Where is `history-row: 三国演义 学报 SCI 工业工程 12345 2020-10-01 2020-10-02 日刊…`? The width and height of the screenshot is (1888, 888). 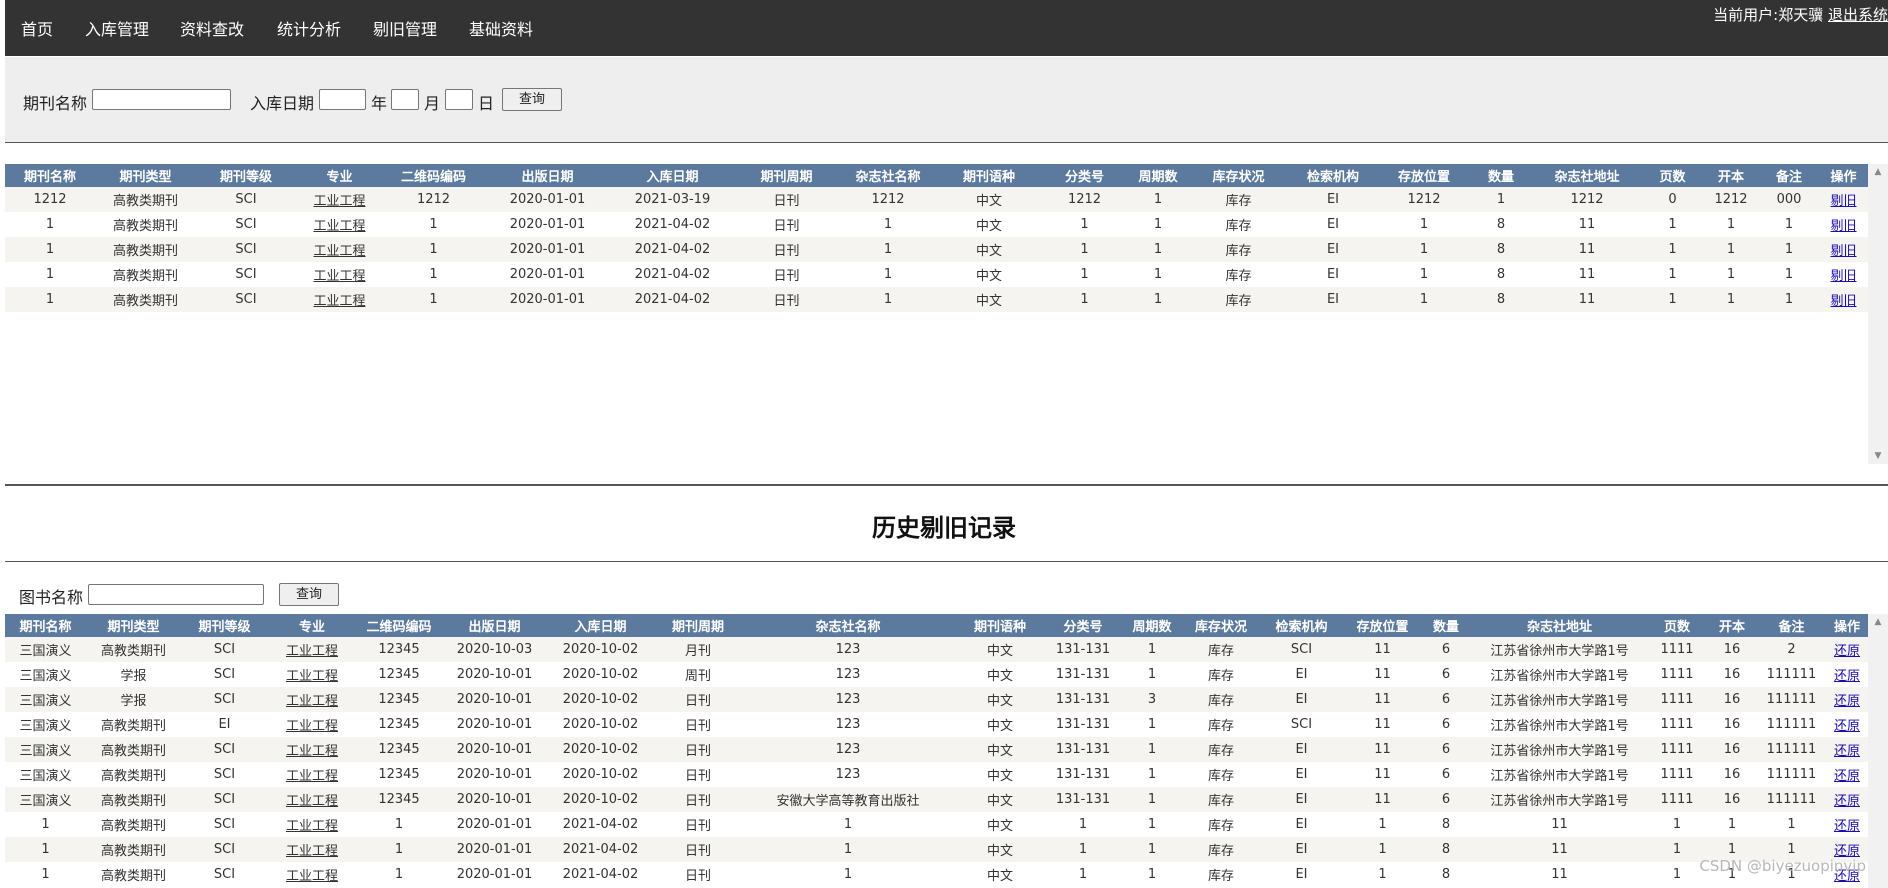
history-row: 三国演义 学报 SCI 工业工程 12345 2020-10-01 2020-10-02 日刊… is located at coordinates (936, 699).